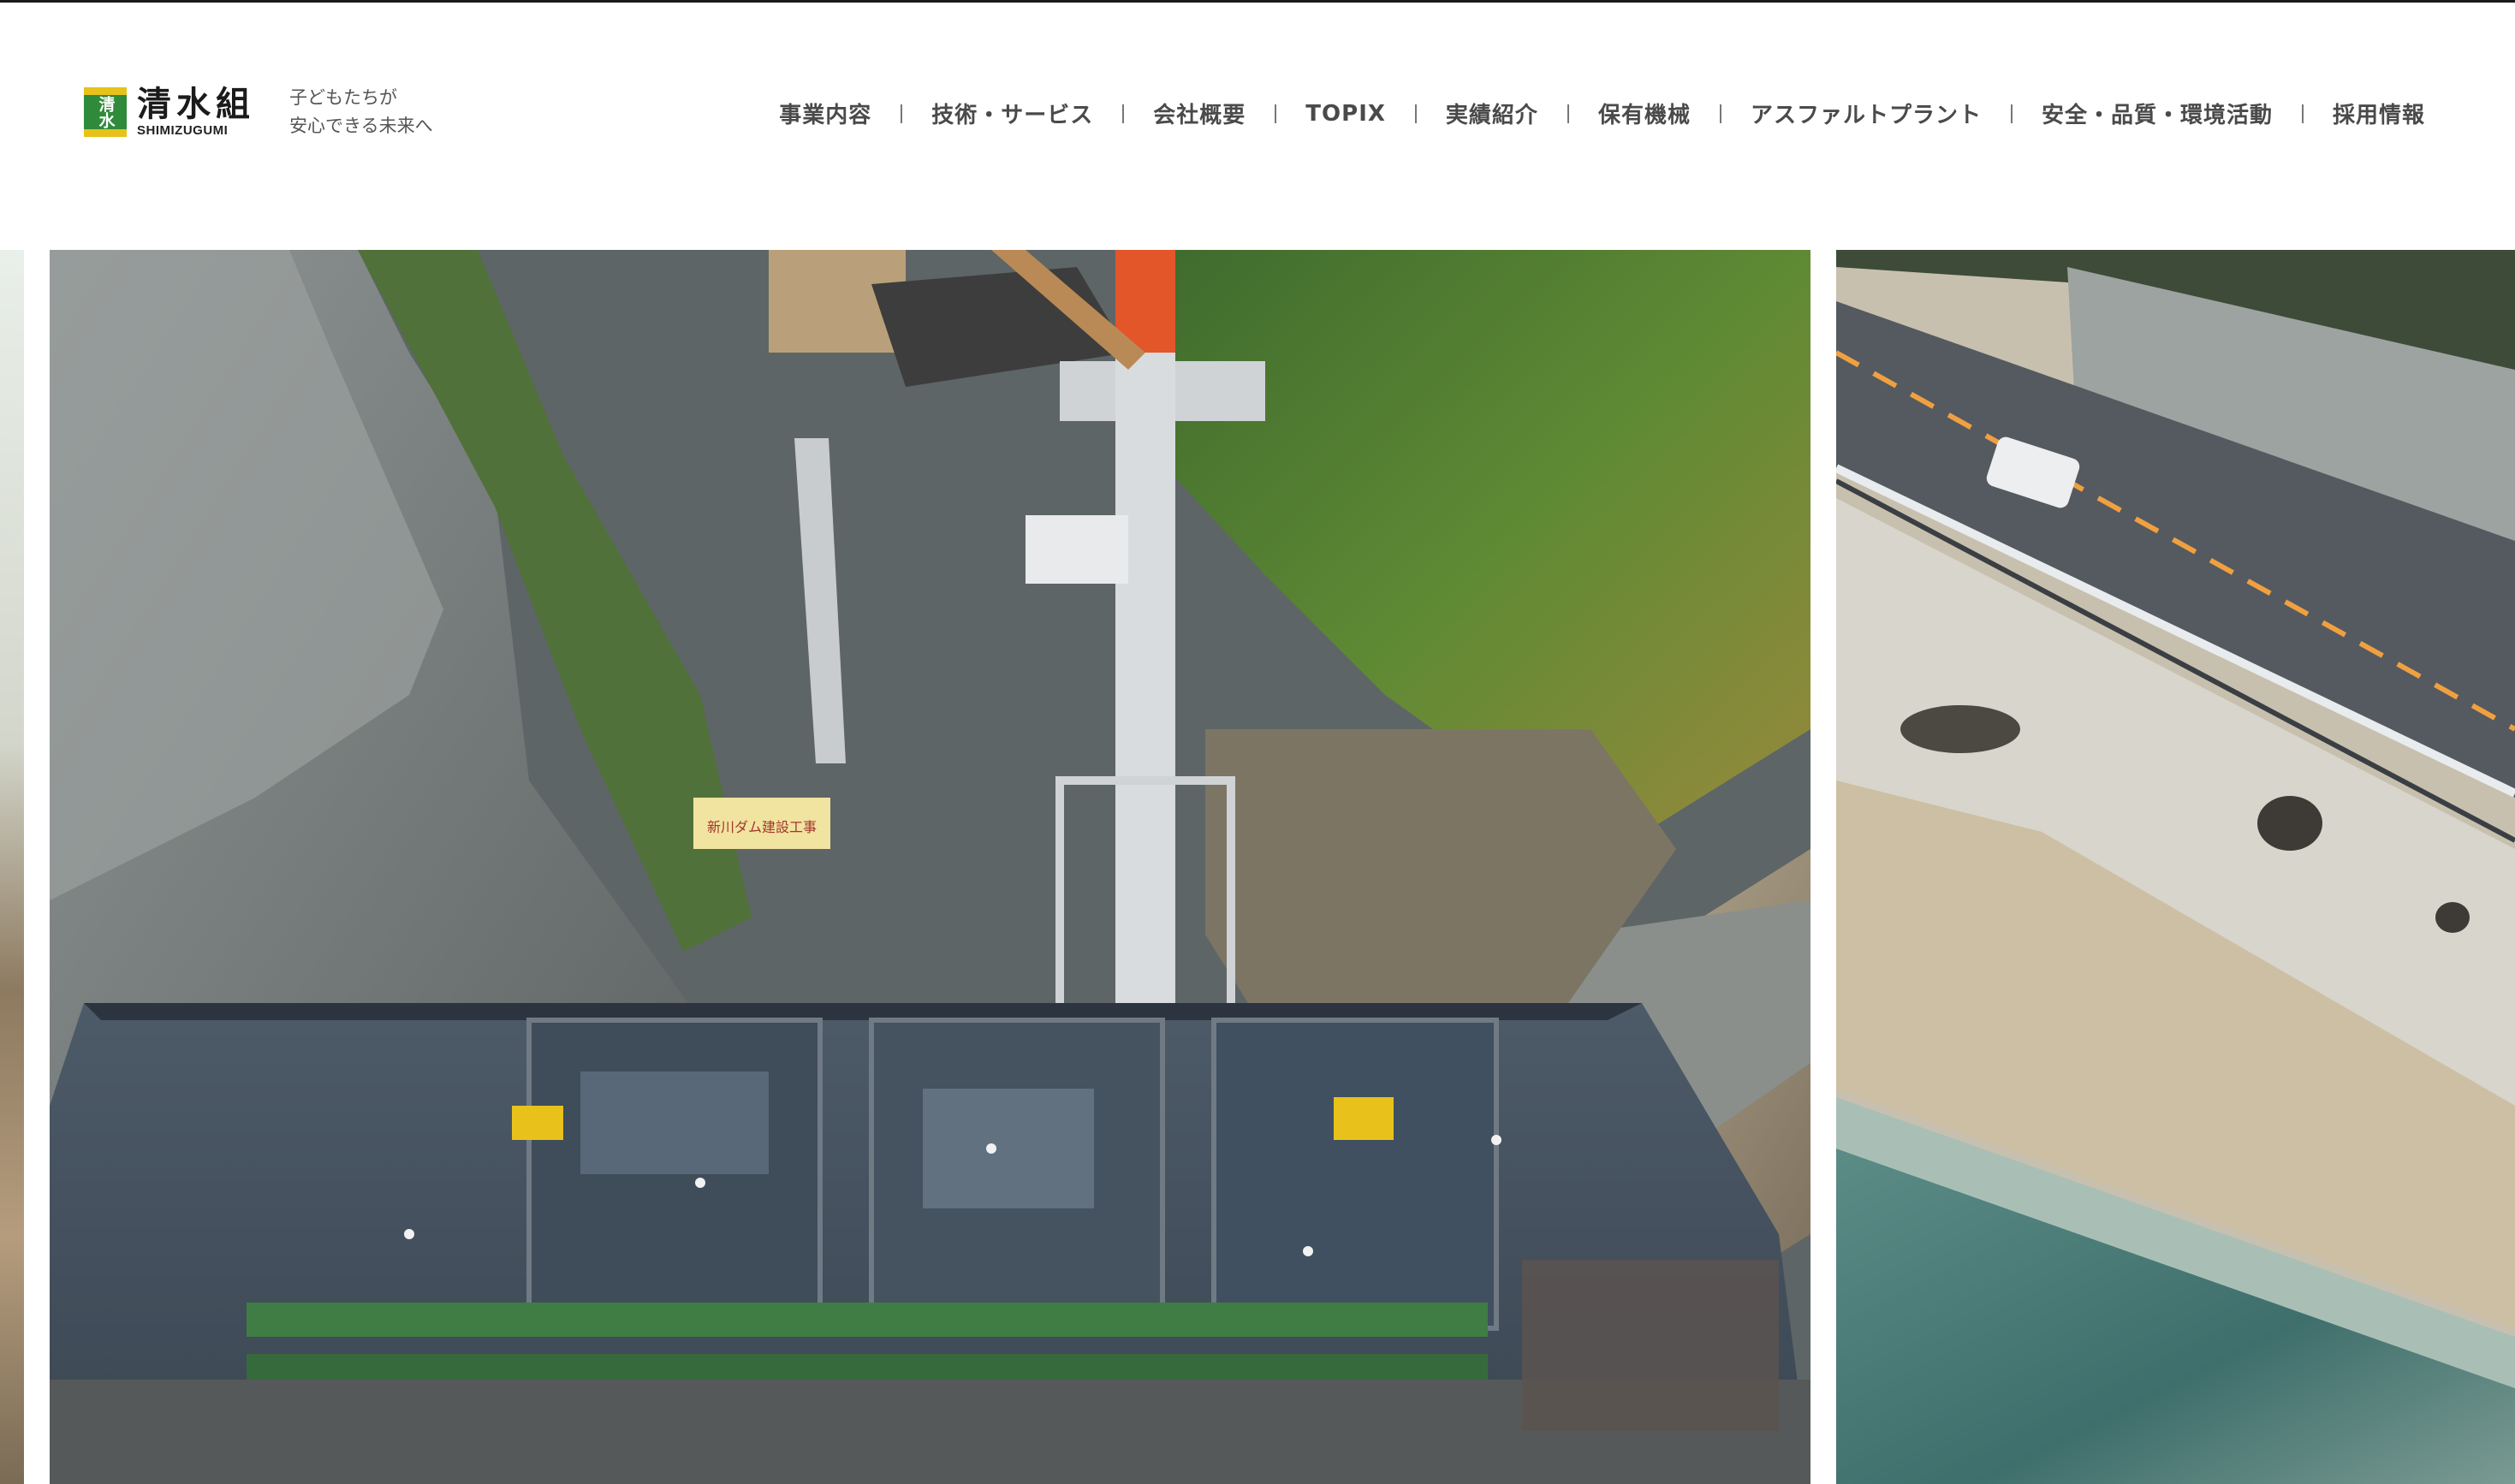 The image size is (2515, 1484). What do you see at coordinates (343, 98) in the screenshot?
I see `tagline-line-1: 子どもたちが` at bounding box center [343, 98].